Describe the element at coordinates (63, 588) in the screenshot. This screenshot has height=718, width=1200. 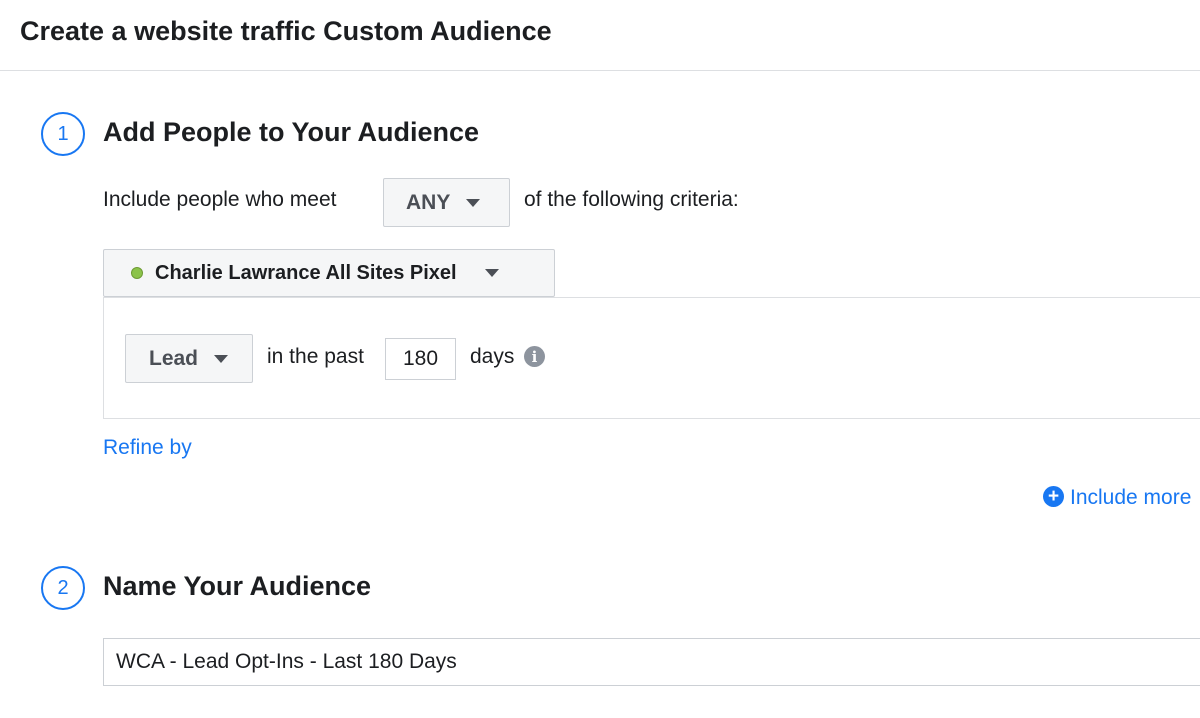
I see `step-2-indicator: 2` at that location.